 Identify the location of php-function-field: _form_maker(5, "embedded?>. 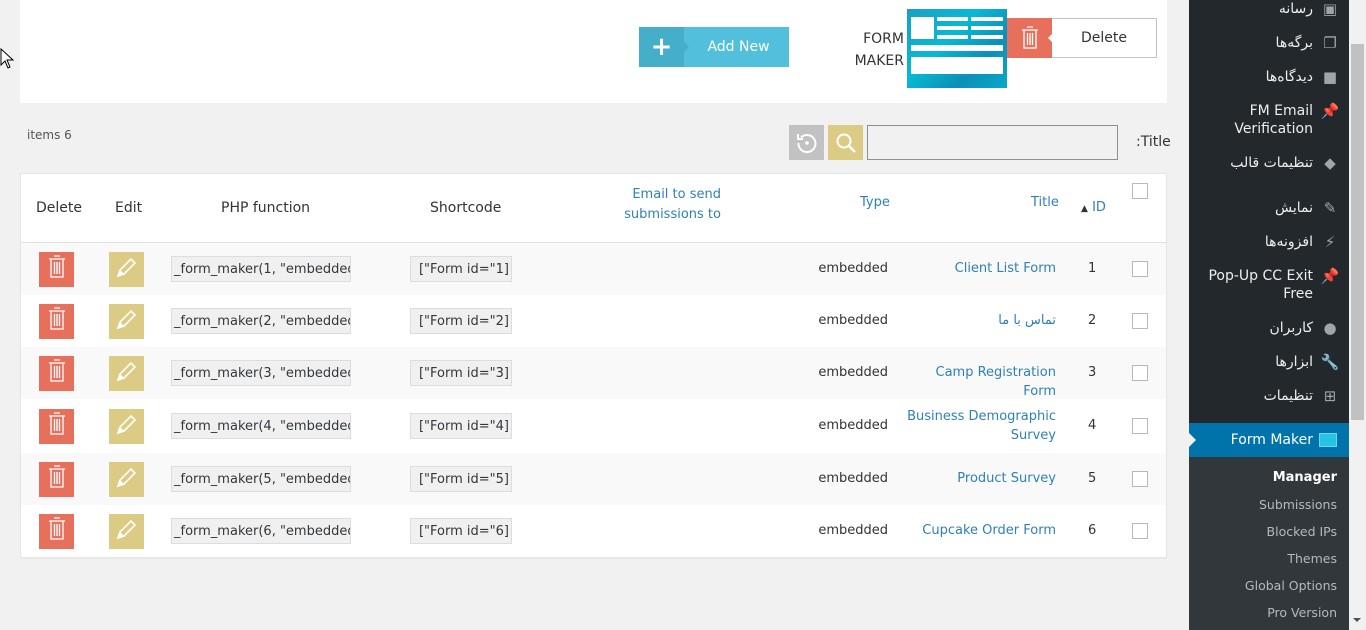
(261, 479).